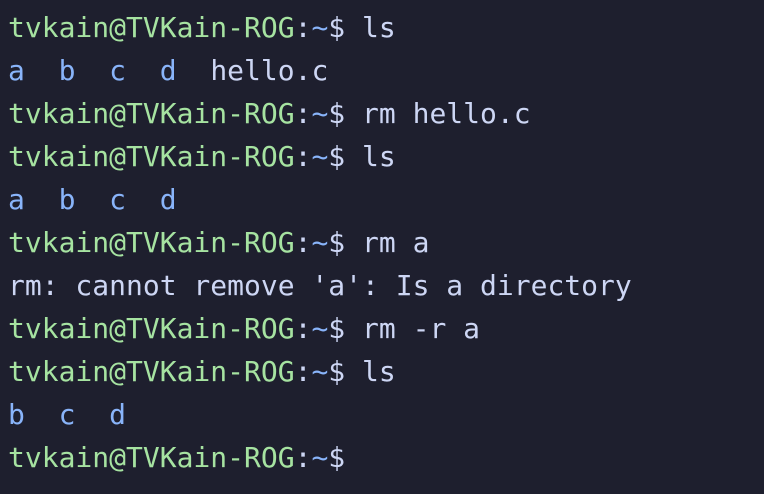 This screenshot has width=764, height=494. I want to click on ls-output-line: b c d, so click(386, 414).